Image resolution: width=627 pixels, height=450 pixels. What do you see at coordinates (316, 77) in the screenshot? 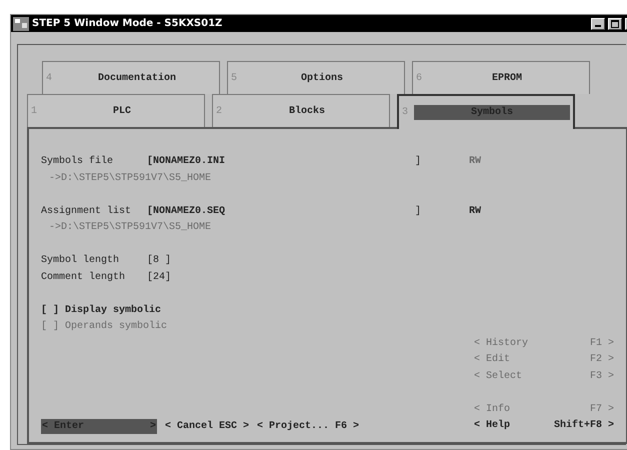
I see `tab: 5 Options` at bounding box center [316, 77].